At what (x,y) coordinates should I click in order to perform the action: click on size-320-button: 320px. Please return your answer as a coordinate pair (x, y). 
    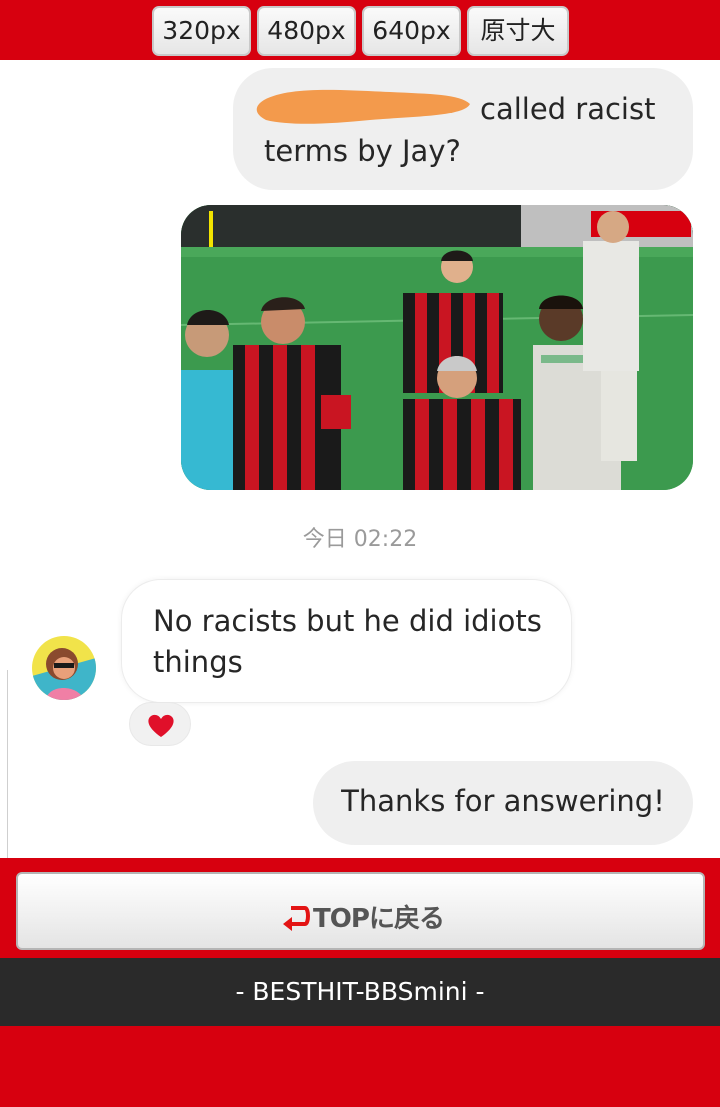
    Looking at the image, I should click on (201, 31).